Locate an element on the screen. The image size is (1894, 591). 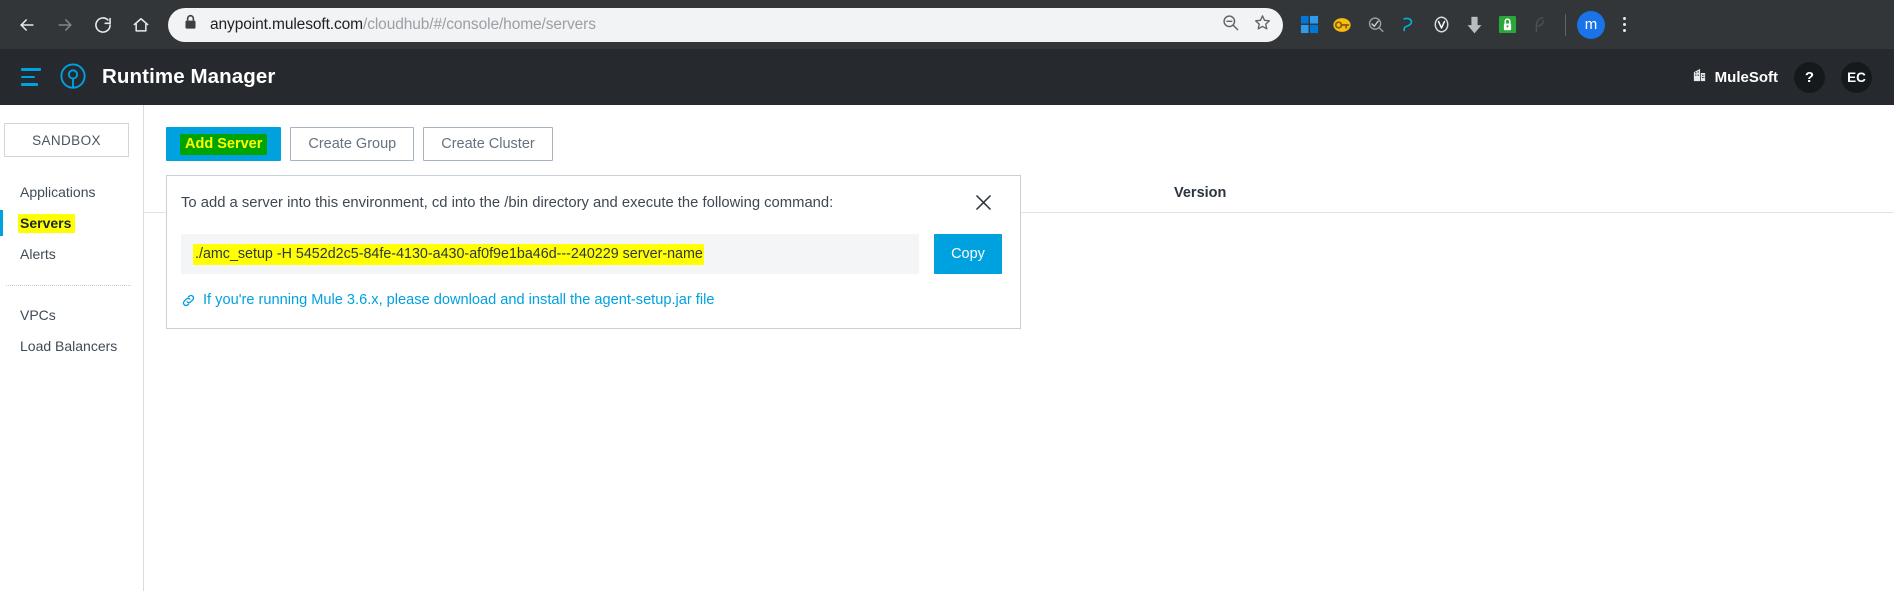
forward-button is located at coordinates (65, 25).